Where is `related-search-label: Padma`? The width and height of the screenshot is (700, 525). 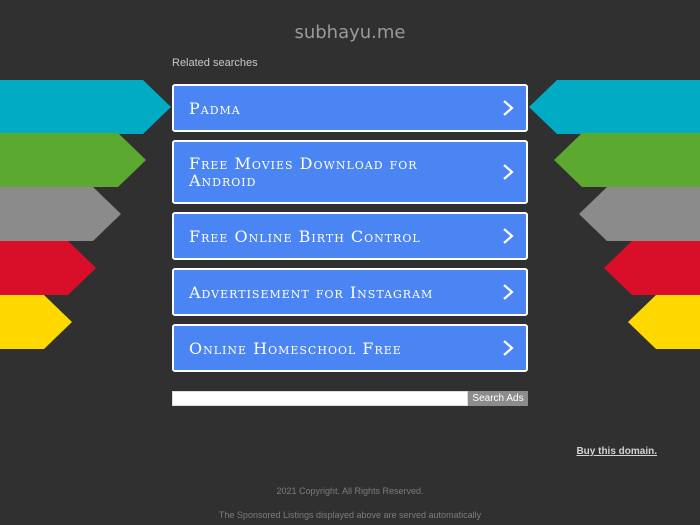
related-search-label: Padma is located at coordinates (215, 108).